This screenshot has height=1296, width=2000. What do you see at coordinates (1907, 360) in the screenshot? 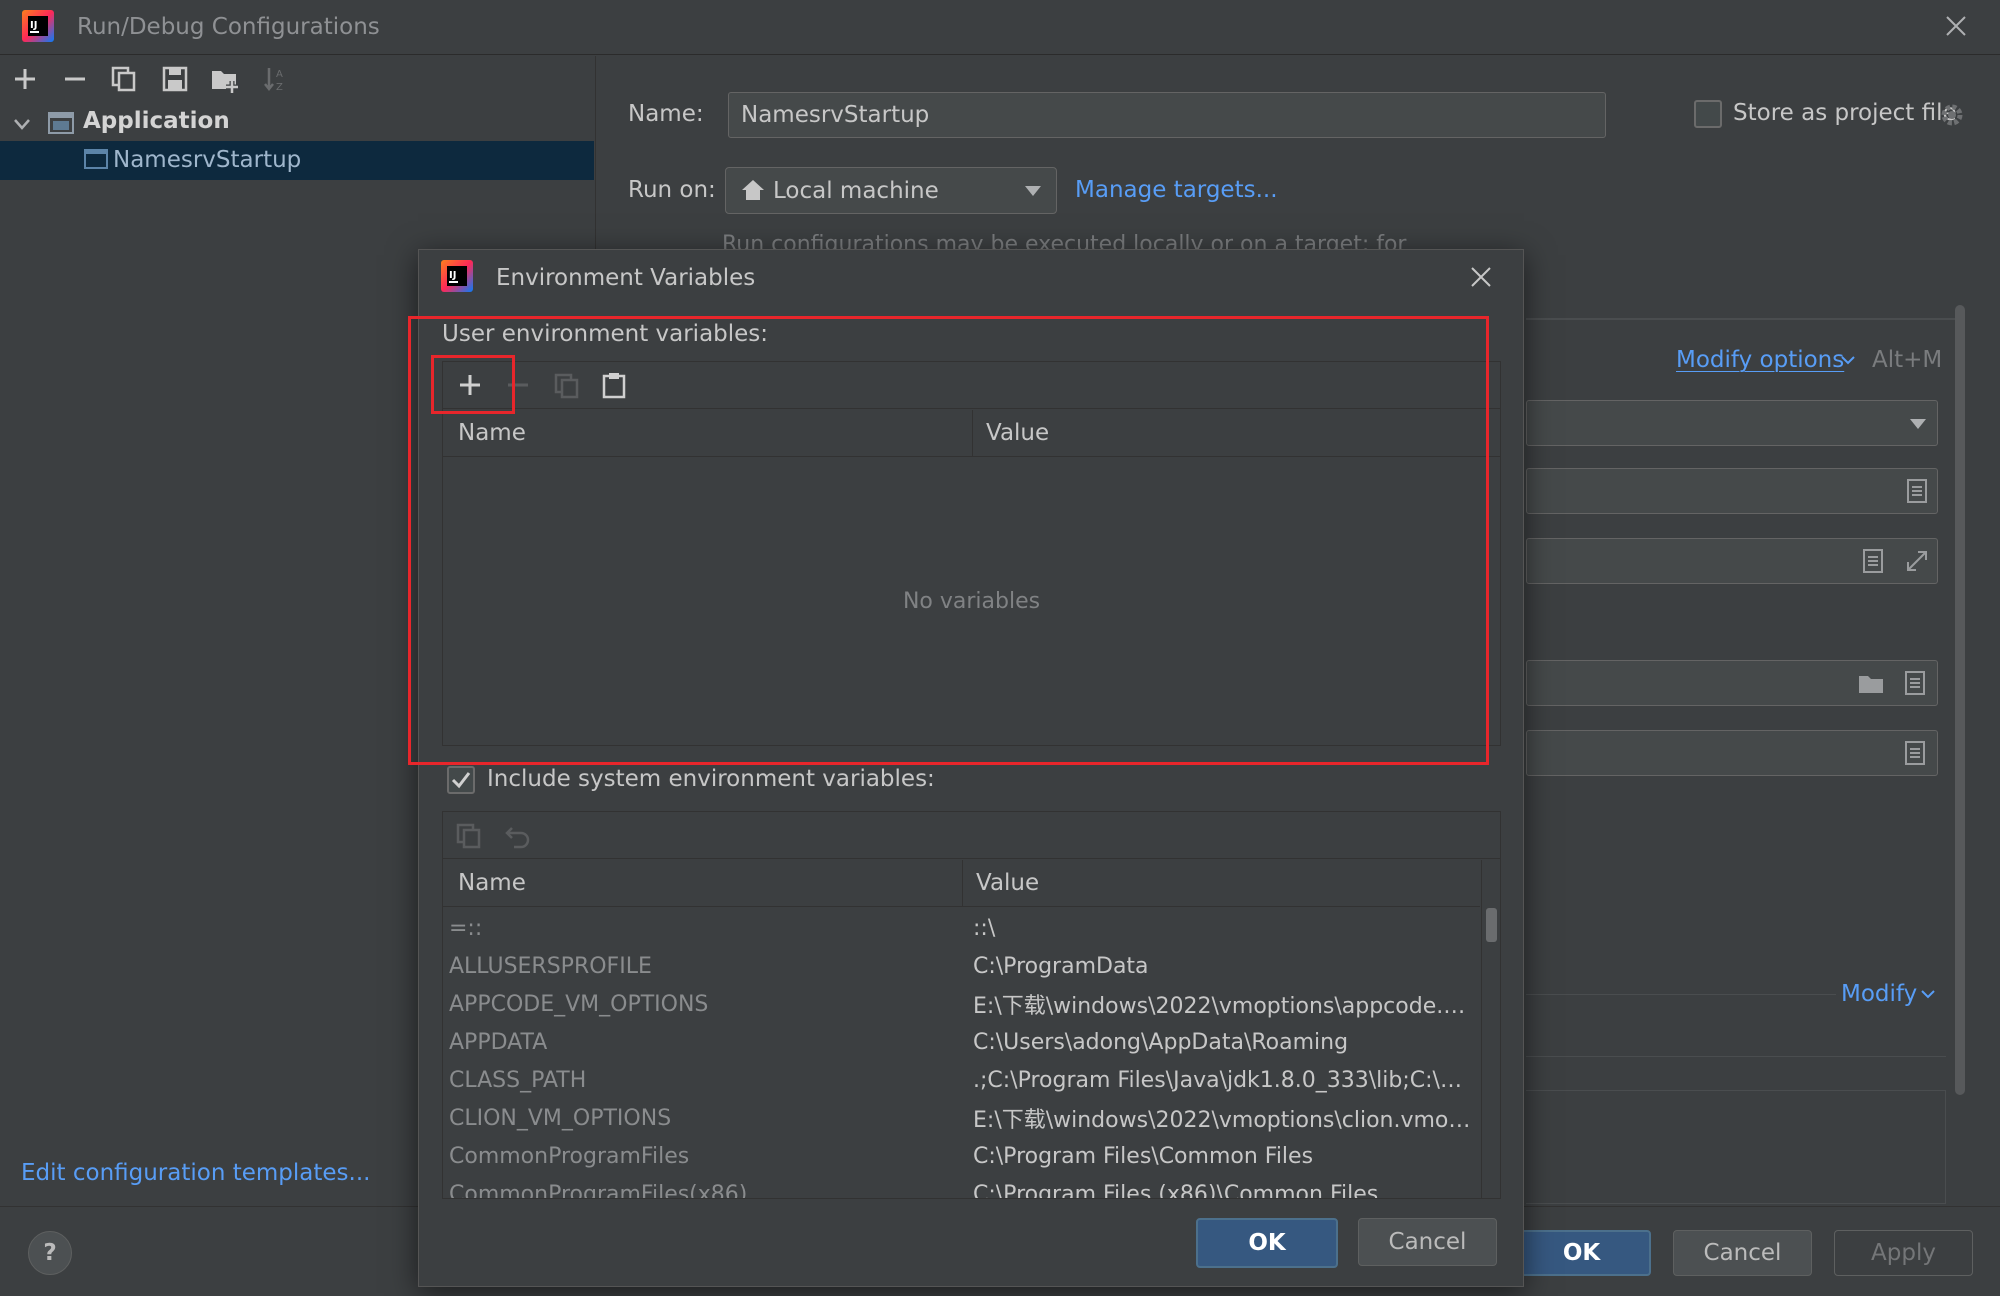
I see `modify-options-shortcut: Alt+M` at bounding box center [1907, 360].